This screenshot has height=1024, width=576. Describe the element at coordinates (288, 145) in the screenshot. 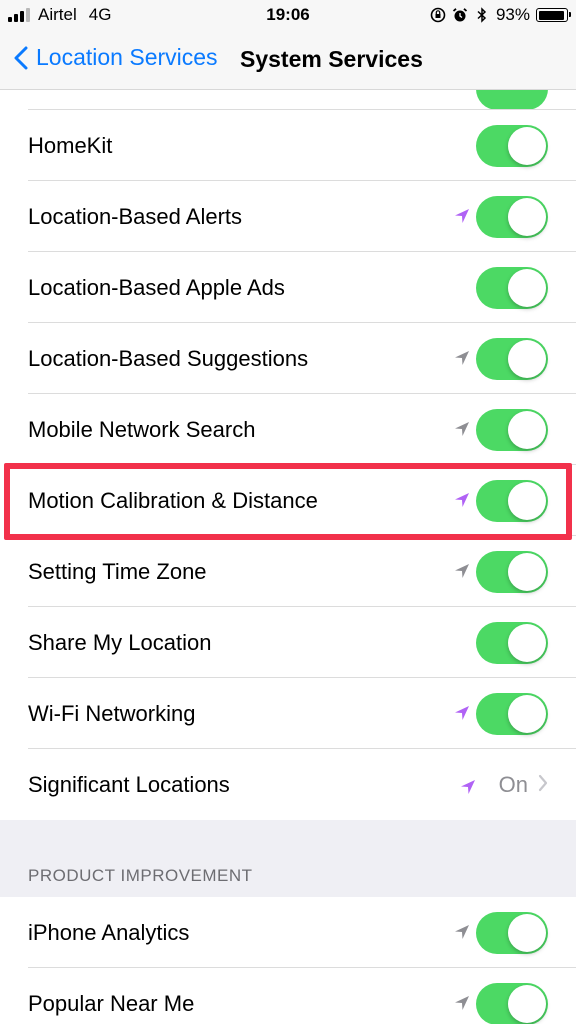

I see `list-item-homekit: HomeKit` at that location.